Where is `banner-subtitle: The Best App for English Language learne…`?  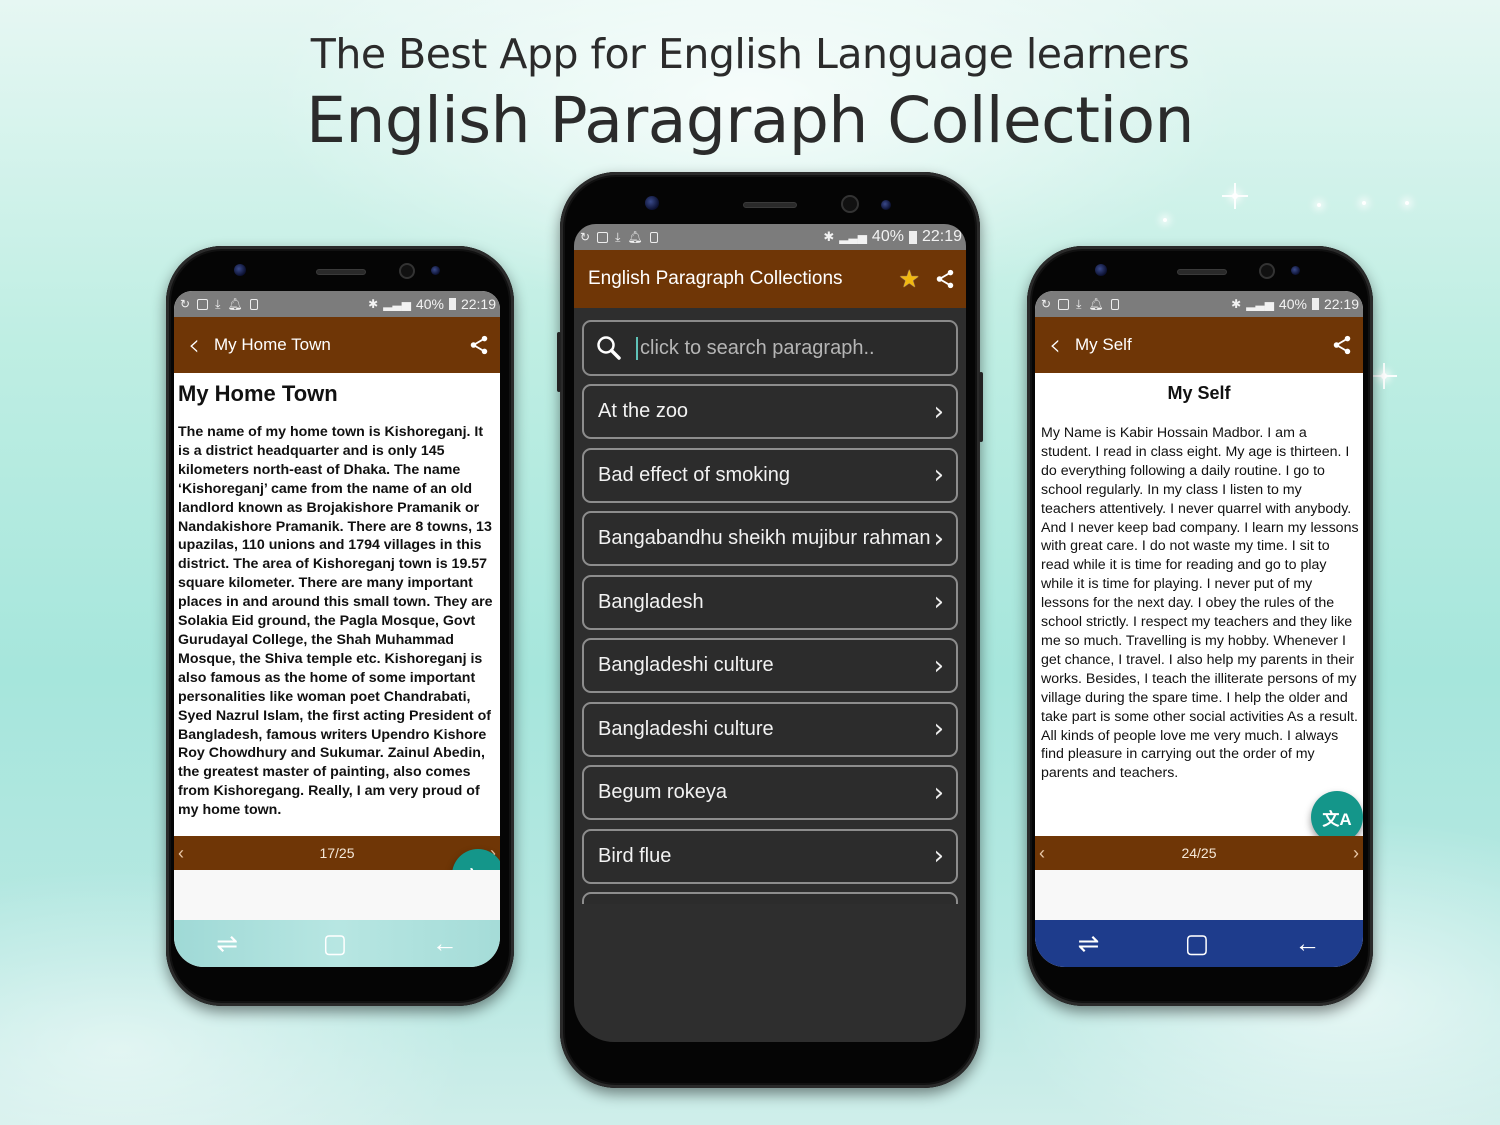
banner-subtitle: The Best App for English Language learne… is located at coordinates (750, 54).